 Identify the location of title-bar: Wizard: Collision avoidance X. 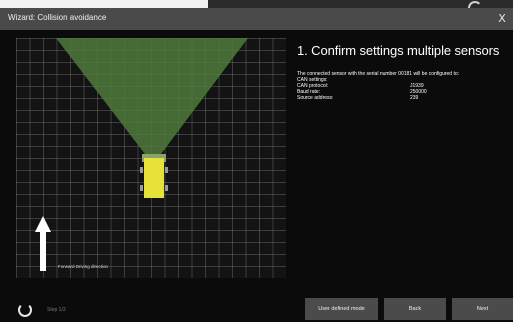
(256, 19).